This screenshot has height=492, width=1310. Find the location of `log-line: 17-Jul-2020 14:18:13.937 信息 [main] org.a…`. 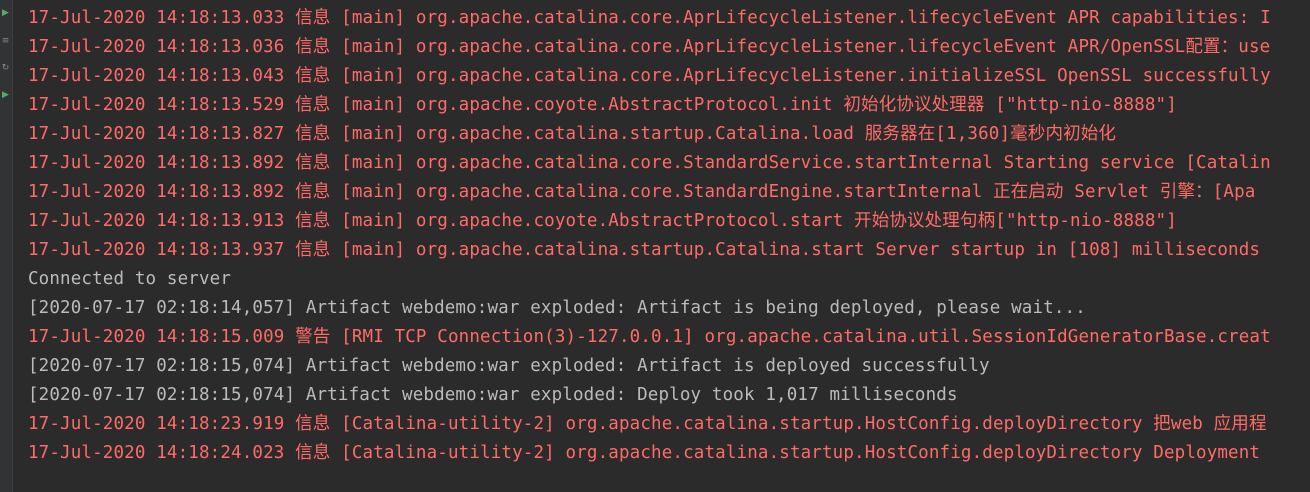

log-line: 17-Jul-2020 14:18:13.937 信息 [main] org.a… is located at coordinates (644, 250).